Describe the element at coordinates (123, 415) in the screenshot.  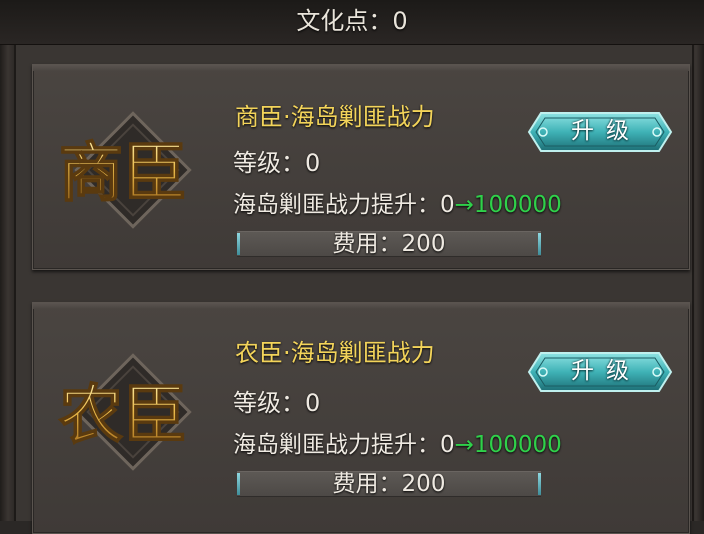
I see `svg-text: 农臣` at that location.